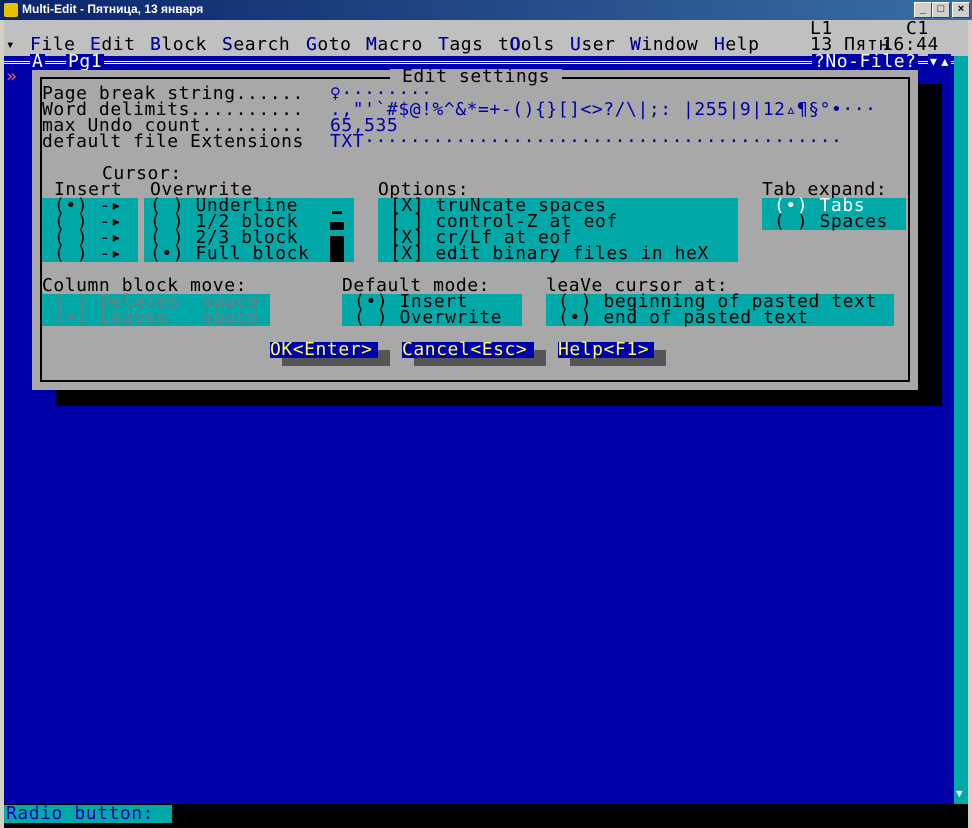 The image size is (972, 828). I want to click on window-title-bar: Multi-Edit - Пятница, 13 января _ □ ×, so click(486, 10).